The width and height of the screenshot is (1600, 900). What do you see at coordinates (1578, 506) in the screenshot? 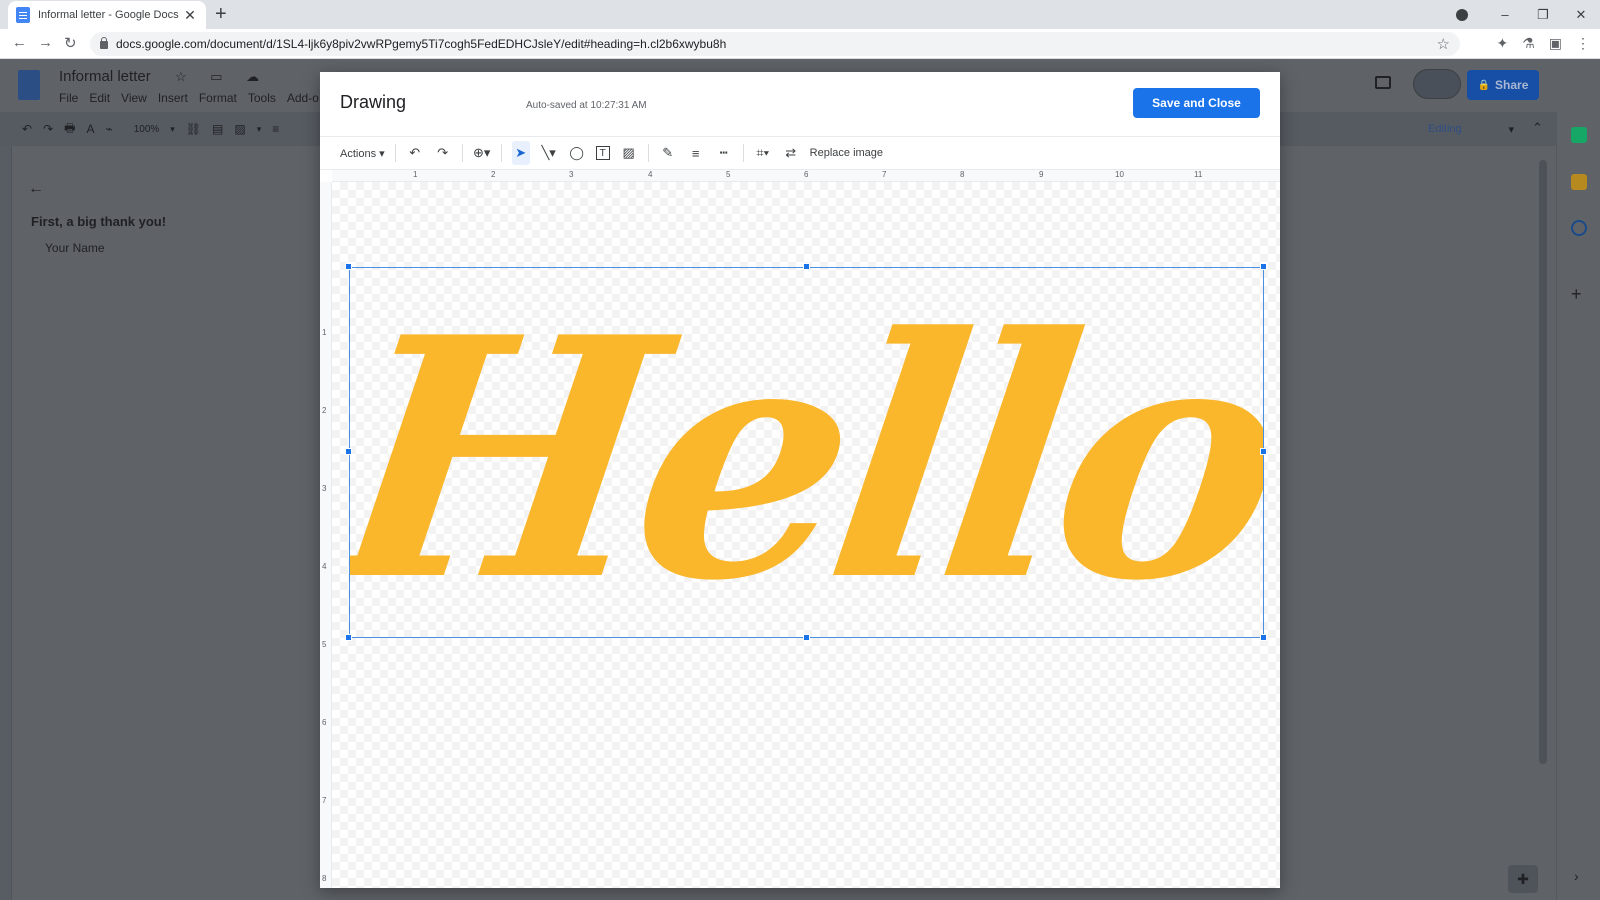
I see `side-panel: +` at bounding box center [1578, 506].